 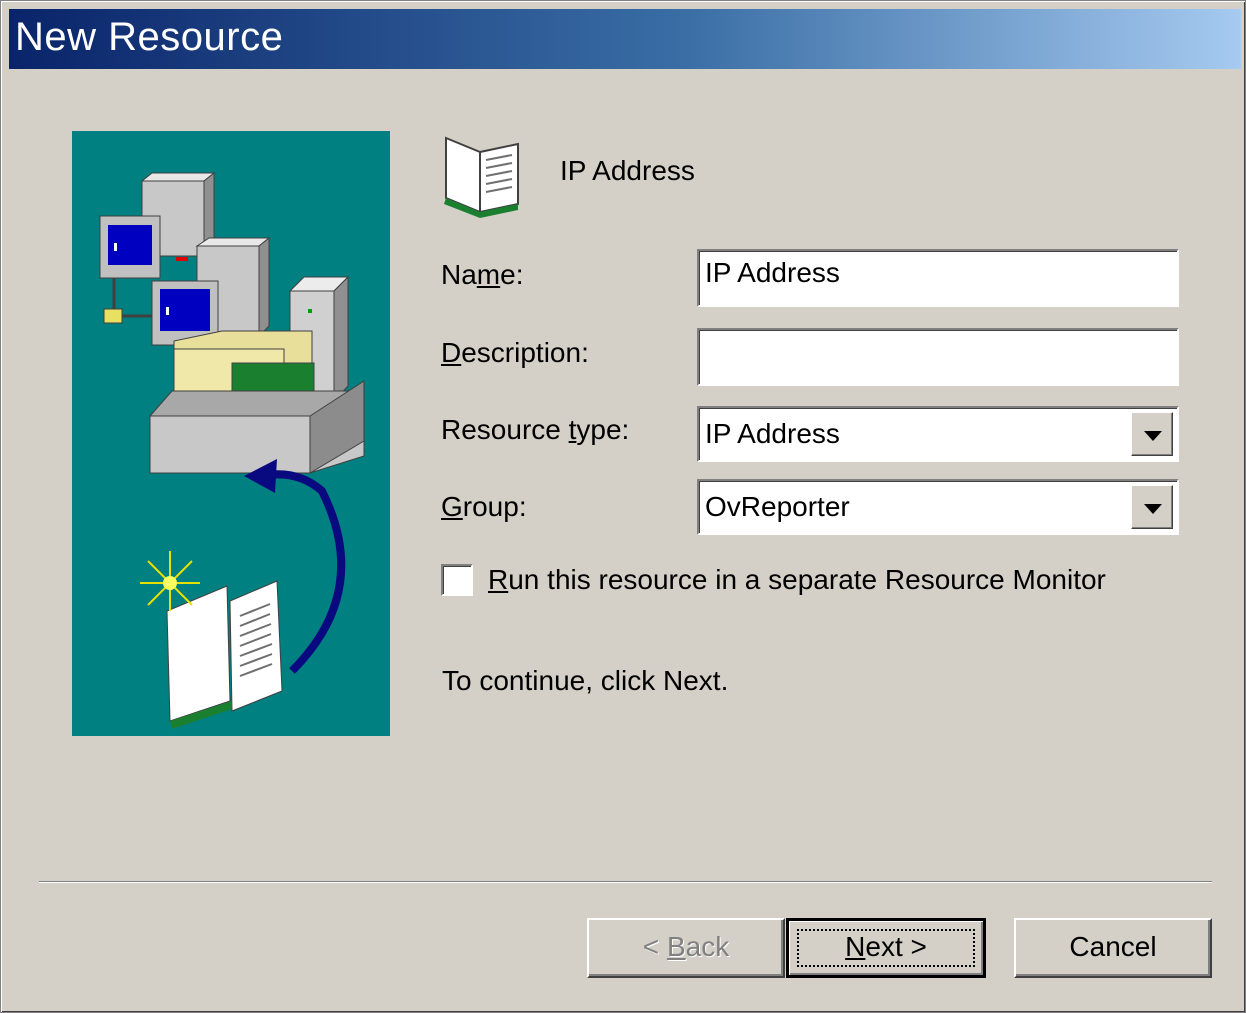 I want to click on open-book-icon, so click(x=483, y=173).